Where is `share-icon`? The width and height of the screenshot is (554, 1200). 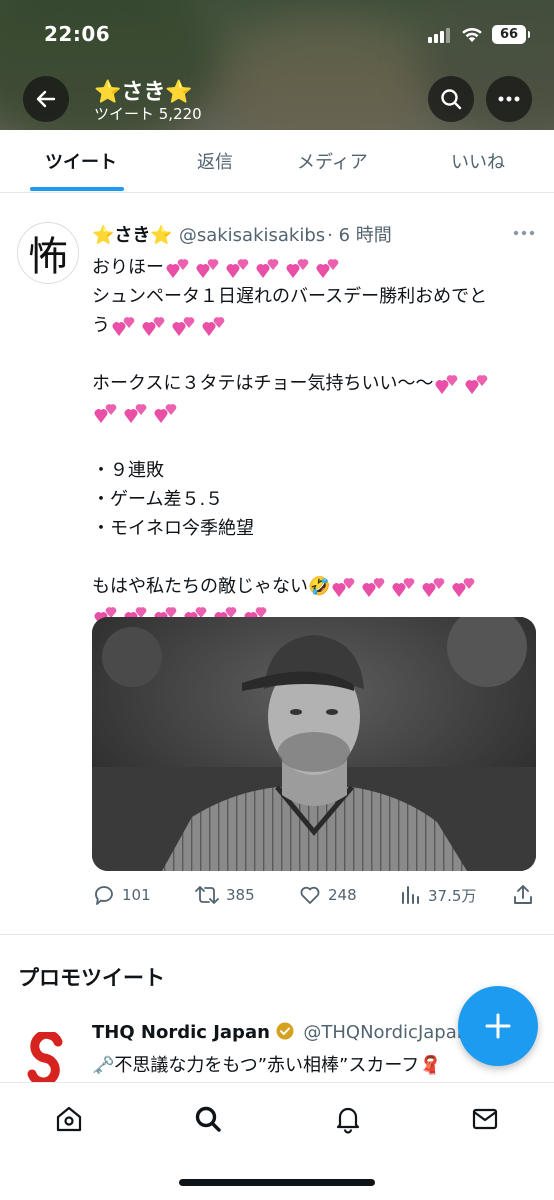 share-icon is located at coordinates (523, 894).